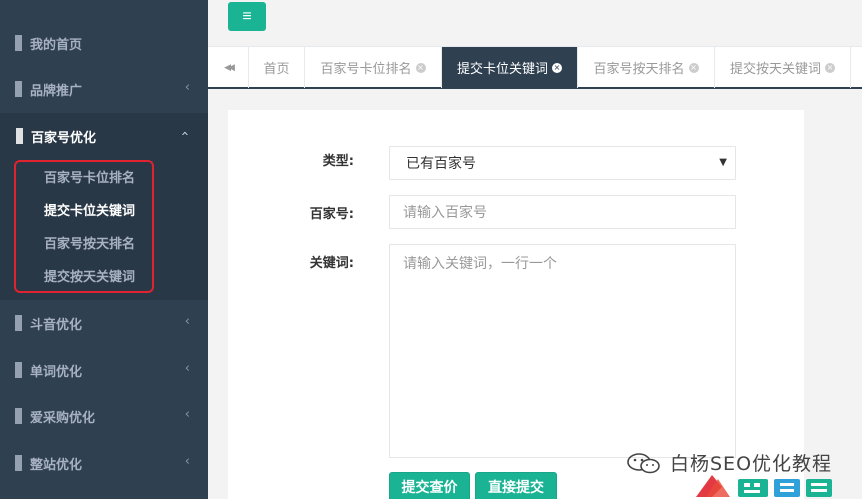 Image resolution: width=862 pixels, height=499 pixels. Describe the element at coordinates (19, 136) in the screenshot. I see `baijiahao-icon` at that location.